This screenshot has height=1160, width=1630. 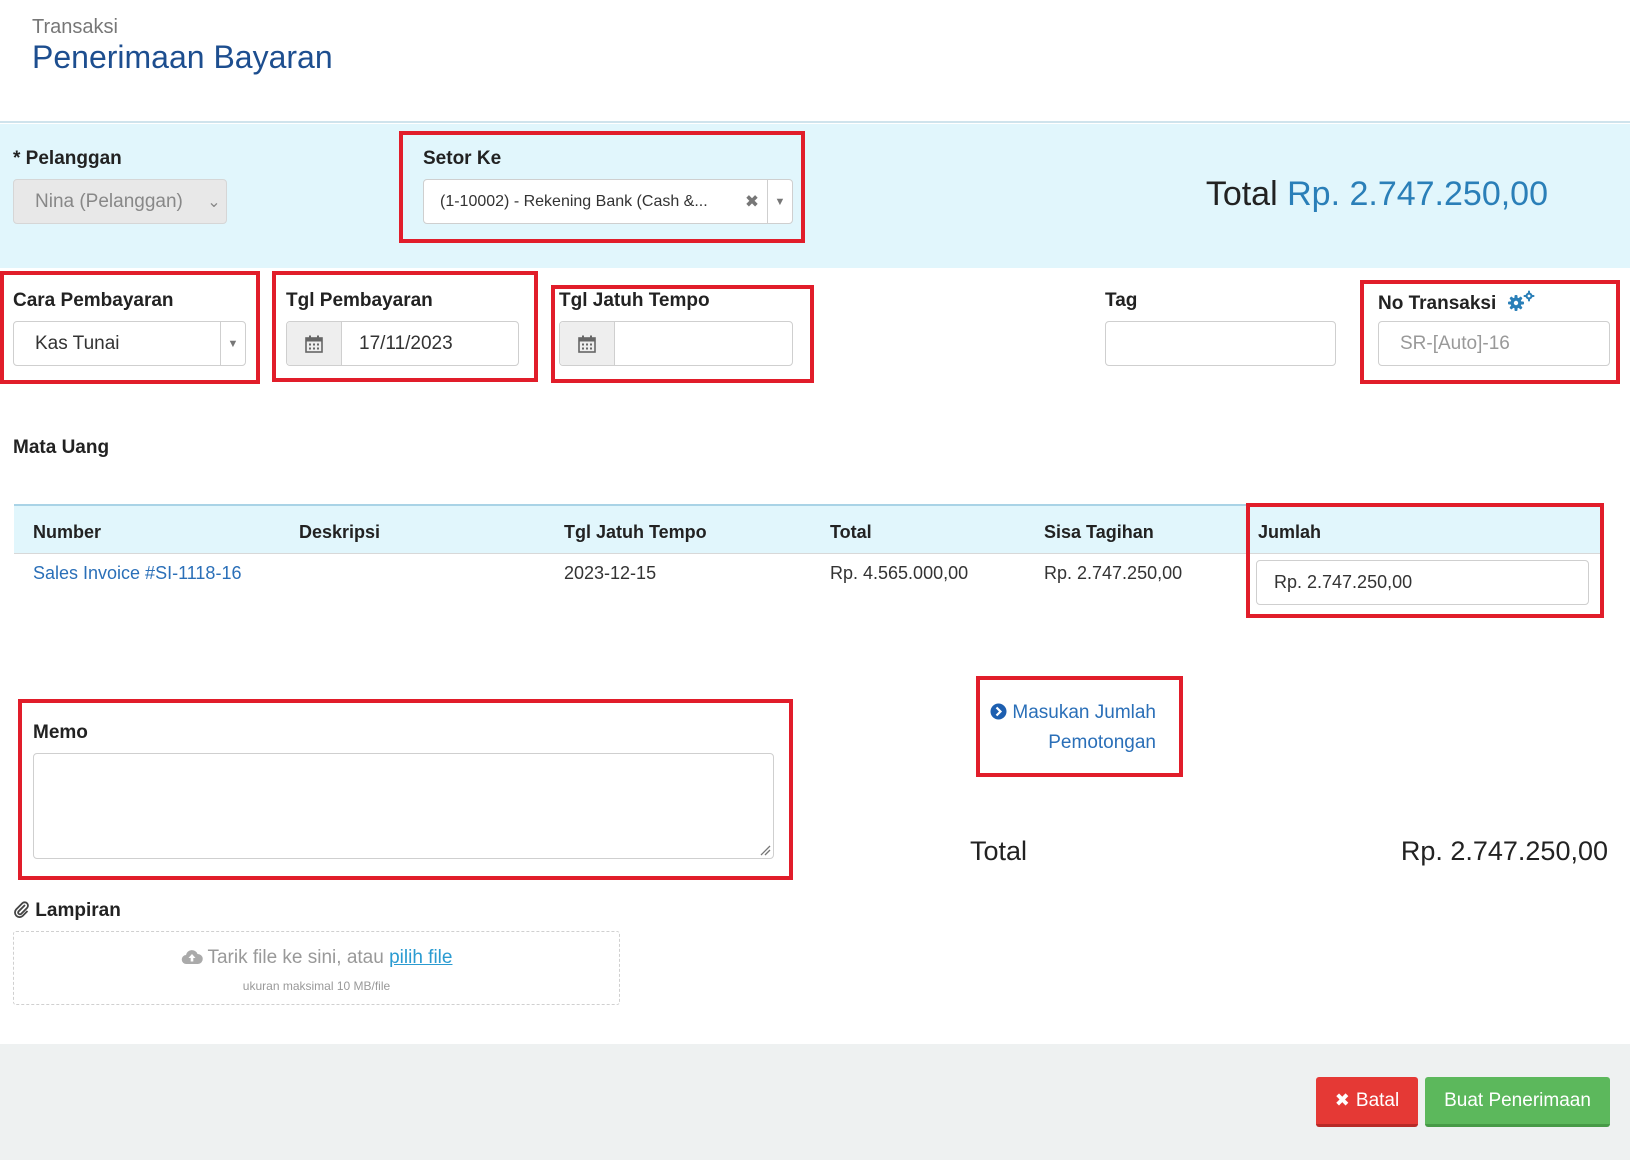 I want to click on invoice-due-date: 2023-12-15, so click(x=610, y=573).